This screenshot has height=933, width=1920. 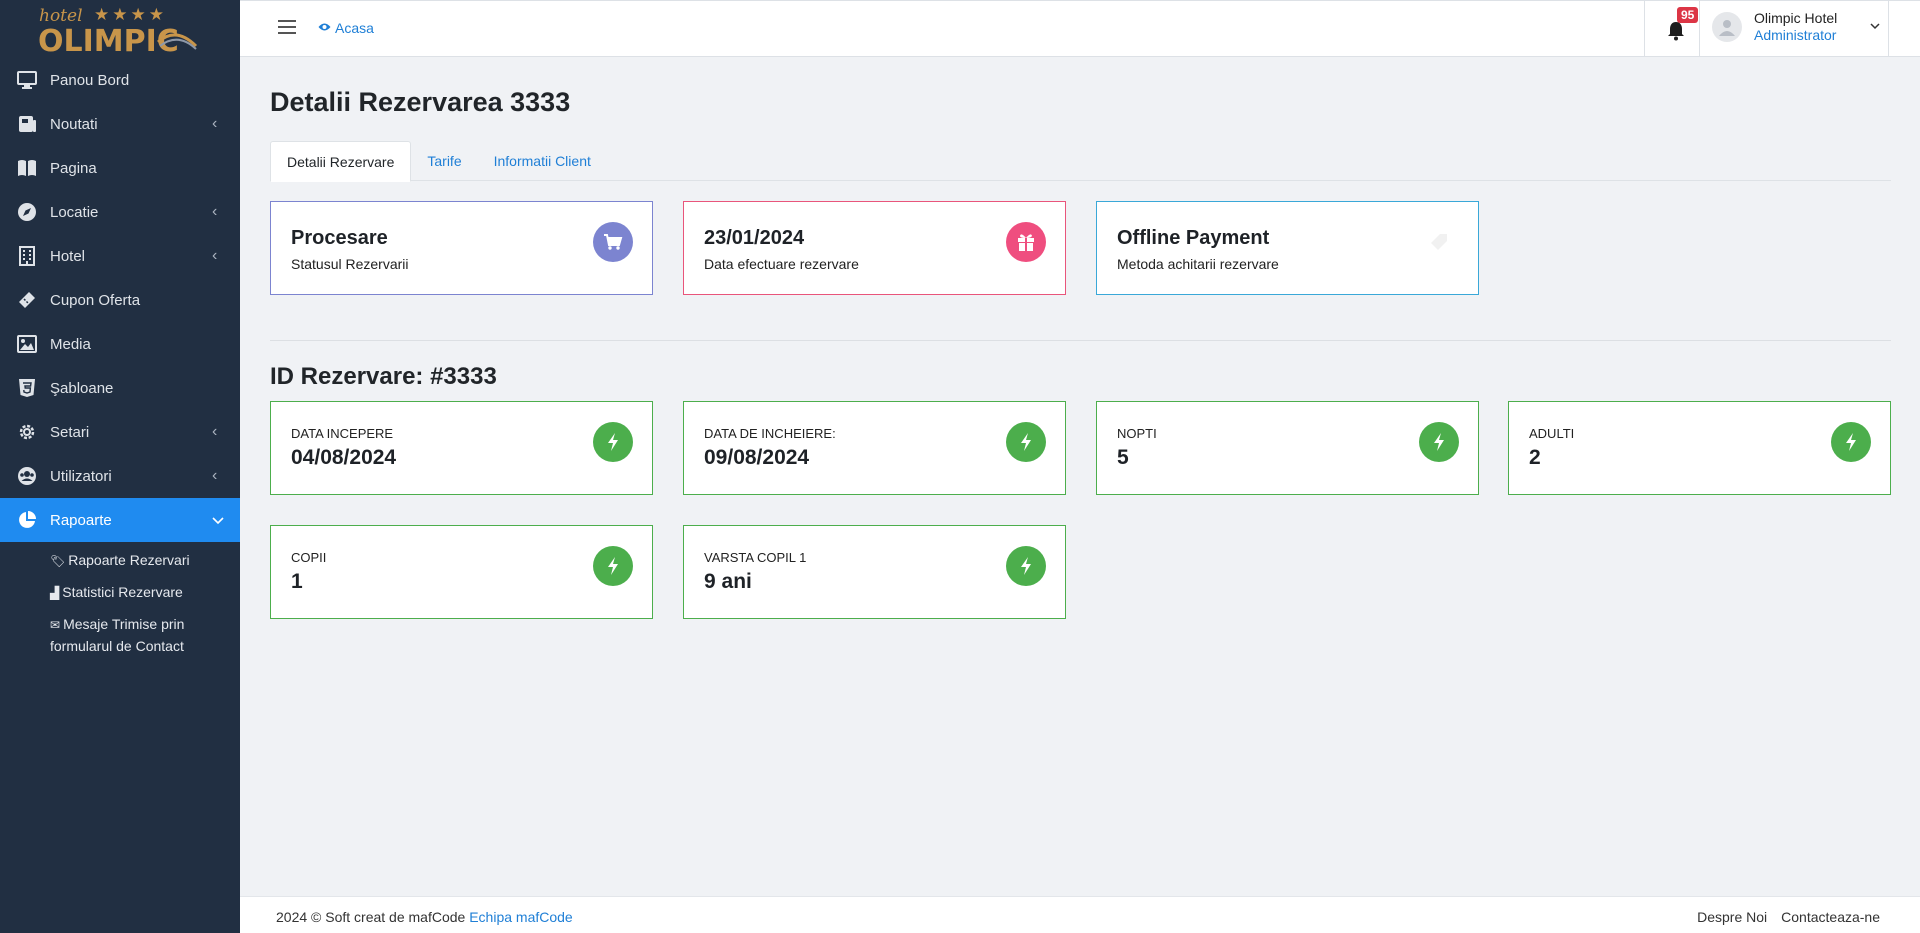 I want to click on bar-chart-icon: ▟, so click(x=55, y=593).